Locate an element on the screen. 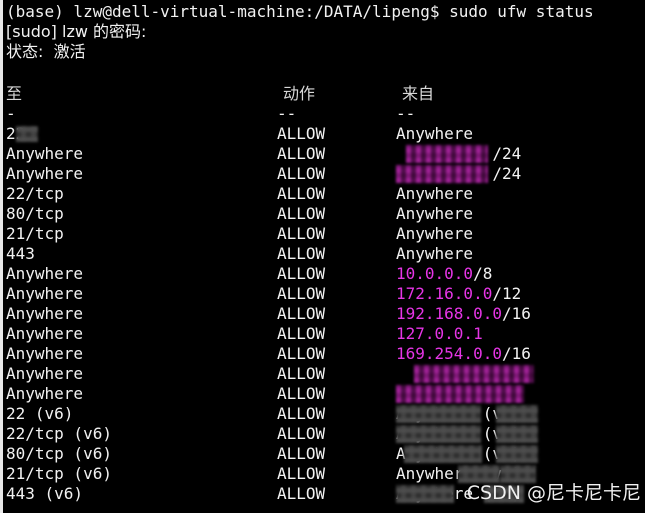 This screenshot has width=647, height=513. table-row: 80/tcp ALLOW Anywhere is located at coordinates (323, 214).